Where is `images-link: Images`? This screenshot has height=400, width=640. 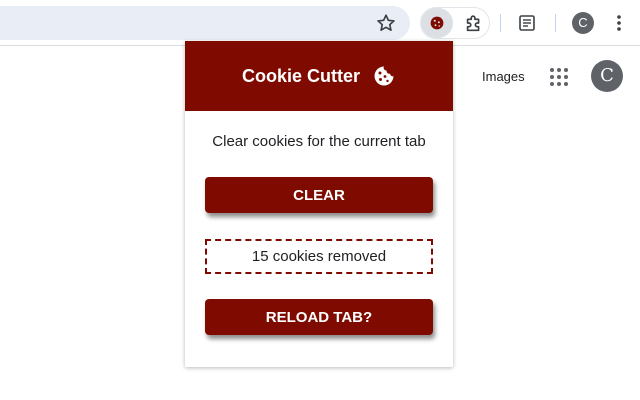 images-link: Images is located at coordinates (503, 76).